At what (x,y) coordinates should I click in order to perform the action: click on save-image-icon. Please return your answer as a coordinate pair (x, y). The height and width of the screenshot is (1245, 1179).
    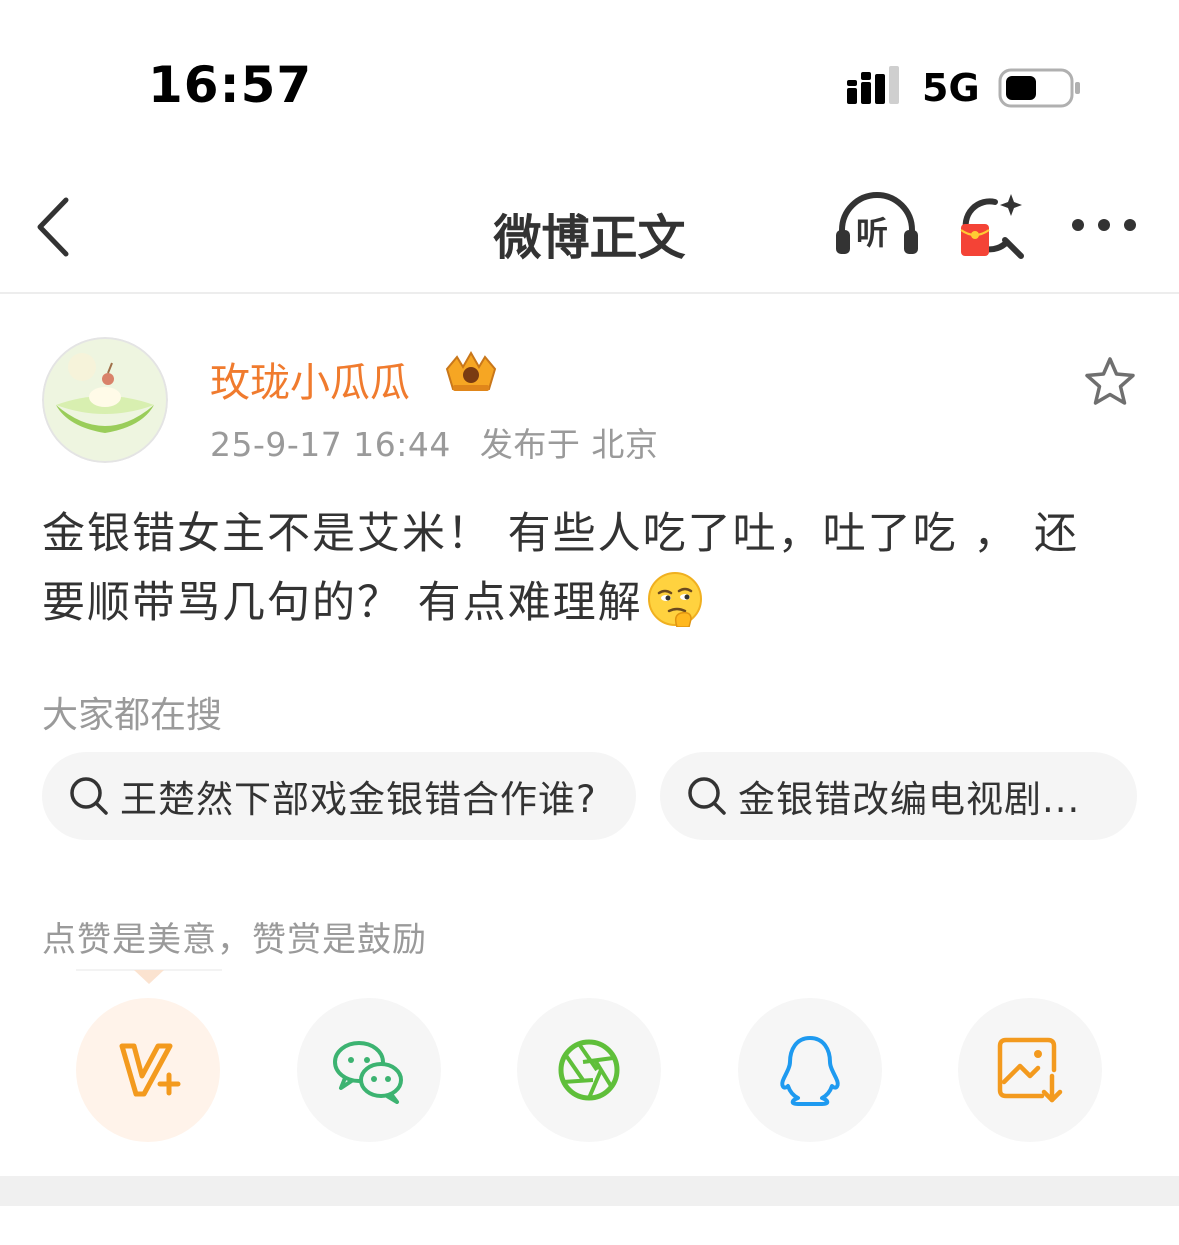
    Looking at the image, I should click on (1030, 1070).